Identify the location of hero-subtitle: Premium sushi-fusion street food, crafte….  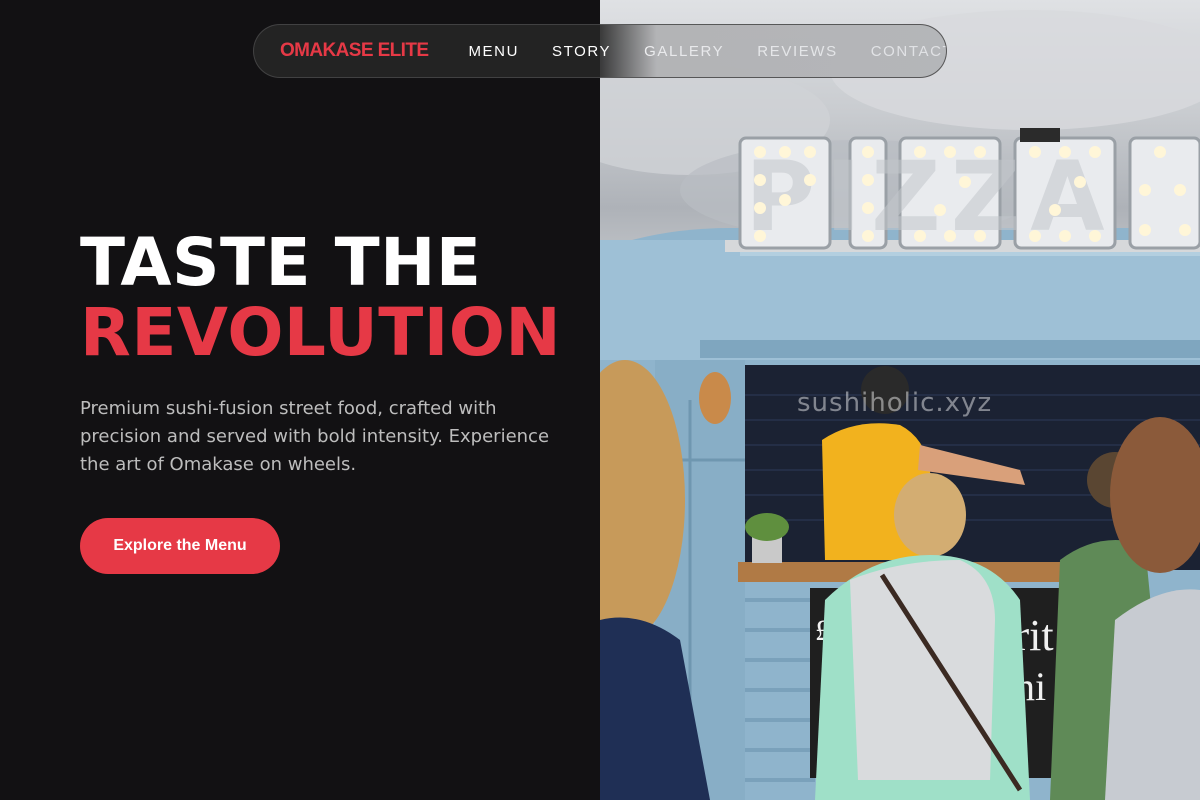
(315, 436).